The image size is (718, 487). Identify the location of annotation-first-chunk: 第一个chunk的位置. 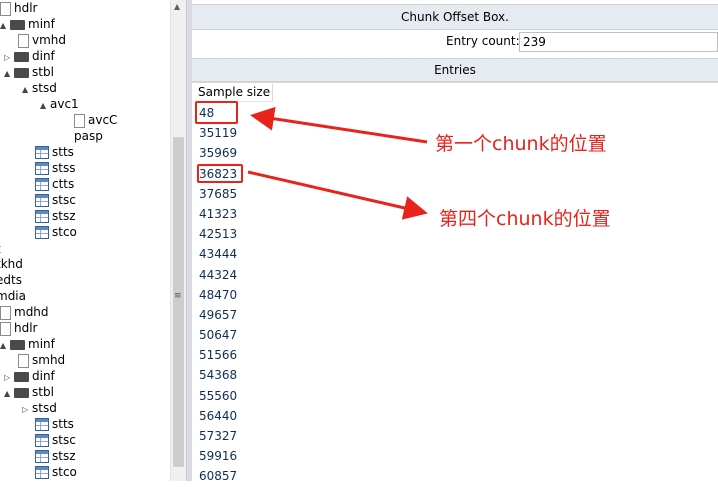
(521, 144).